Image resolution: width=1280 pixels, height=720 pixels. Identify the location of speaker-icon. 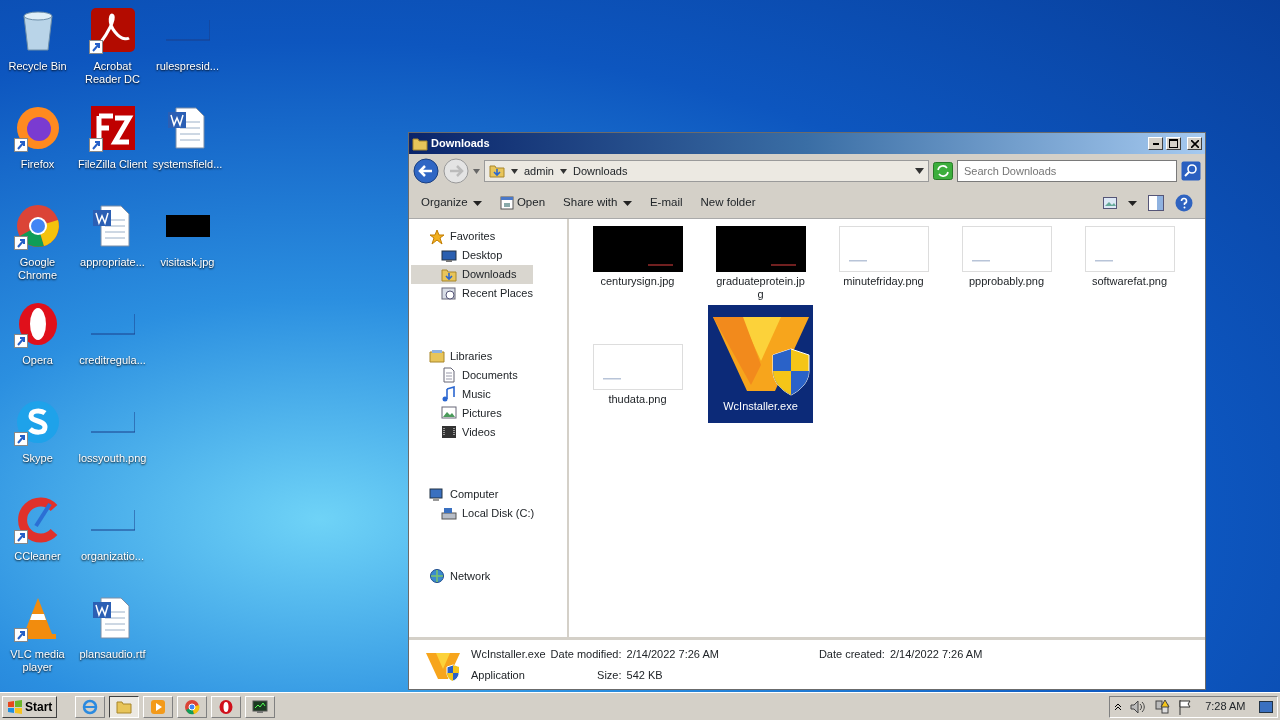
(1137, 706).